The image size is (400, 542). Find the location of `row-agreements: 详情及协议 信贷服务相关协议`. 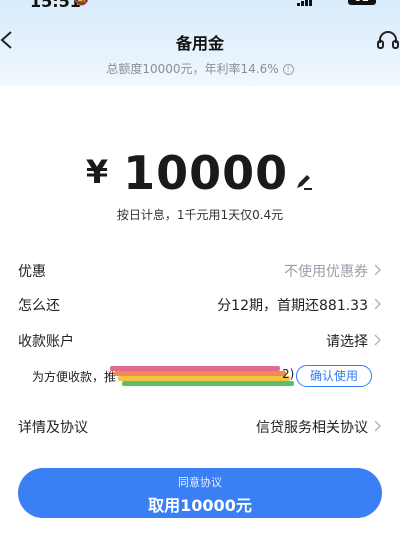

row-agreements: 详情及协议 信贷服务相关协议 is located at coordinates (200, 426).